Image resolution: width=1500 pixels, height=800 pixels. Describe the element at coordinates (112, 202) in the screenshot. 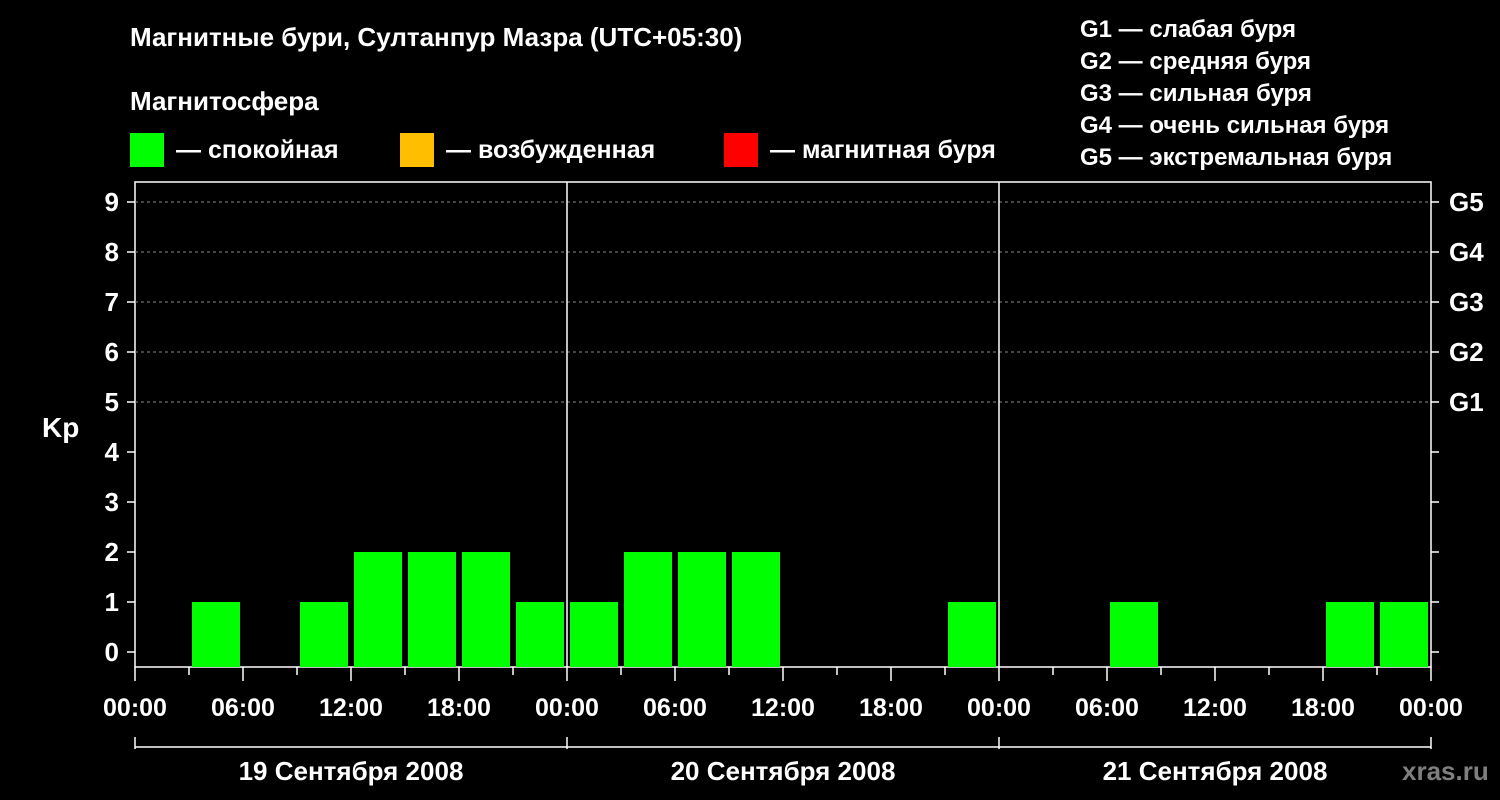

I see `y-tick-label-9: 9` at that location.